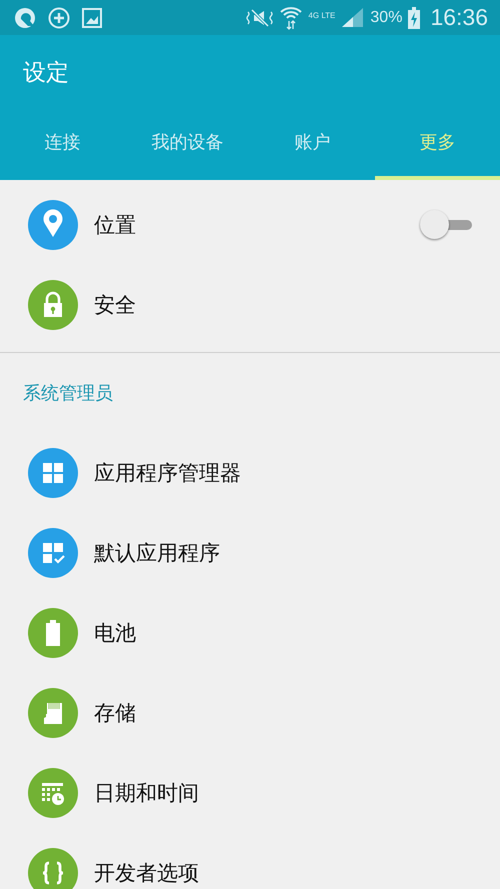 The image size is (500, 889). What do you see at coordinates (386, 17) in the screenshot?
I see `battery-percent: 30%` at bounding box center [386, 17].